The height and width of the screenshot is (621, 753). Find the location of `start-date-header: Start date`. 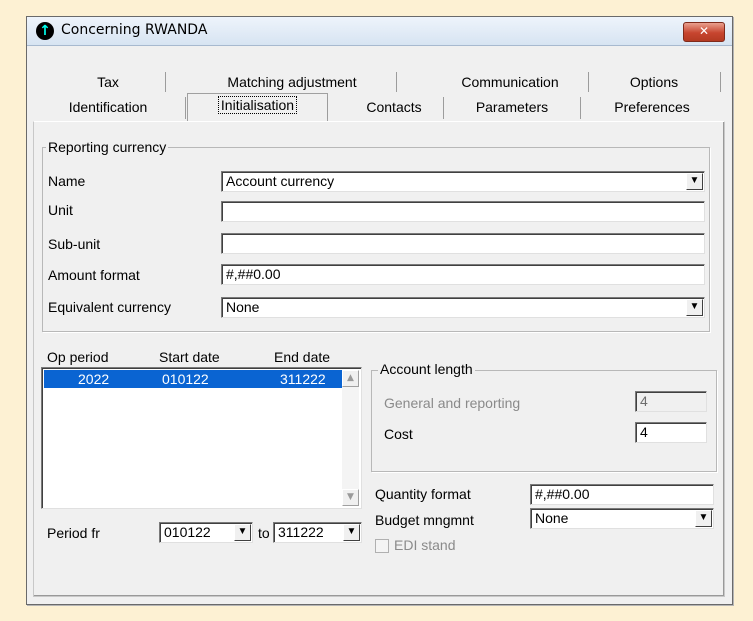

start-date-header: Start date is located at coordinates (189, 357).